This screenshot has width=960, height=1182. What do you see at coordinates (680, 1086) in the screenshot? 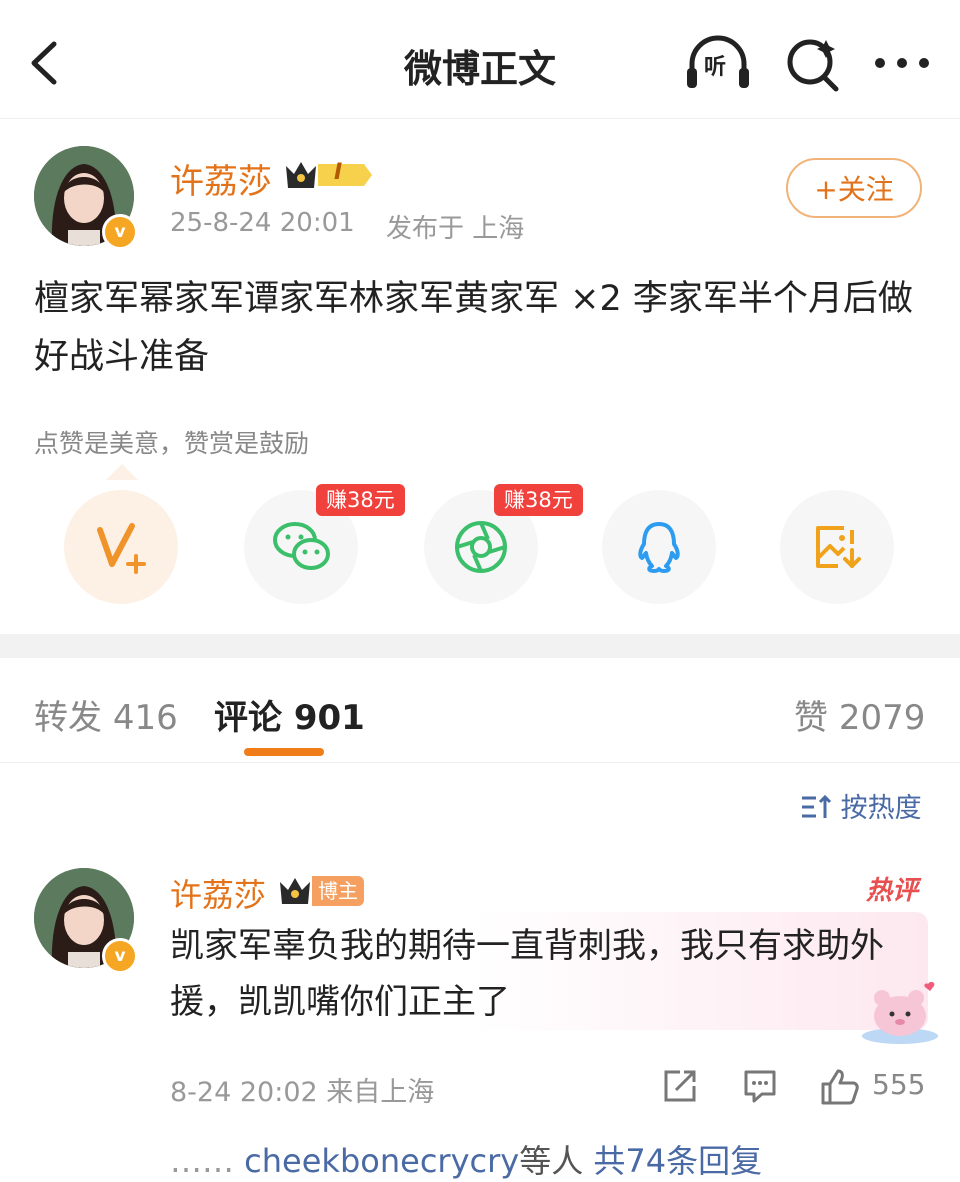
I see `share-icon` at bounding box center [680, 1086].